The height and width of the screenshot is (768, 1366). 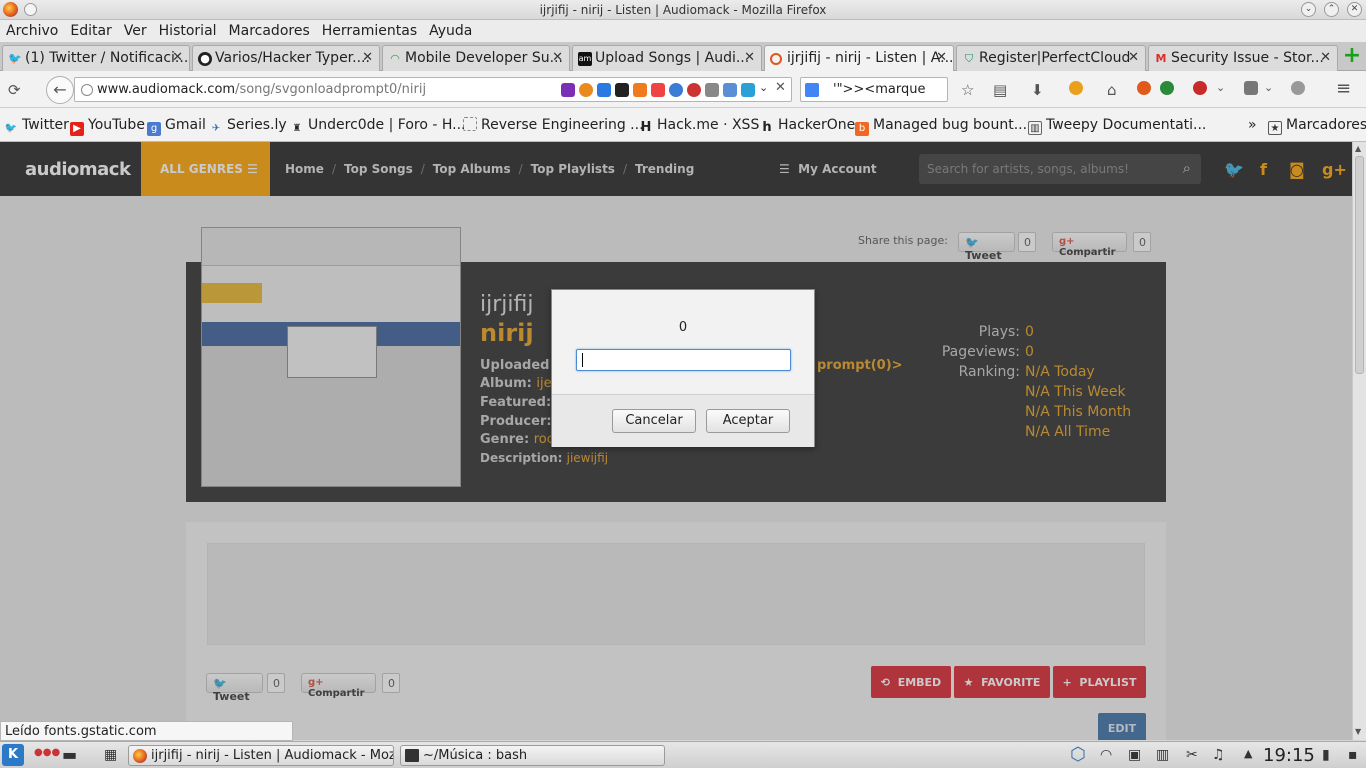 What do you see at coordinates (532, 755) in the screenshot?
I see `task-bash: ~/Música : bash` at bounding box center [532, 755].